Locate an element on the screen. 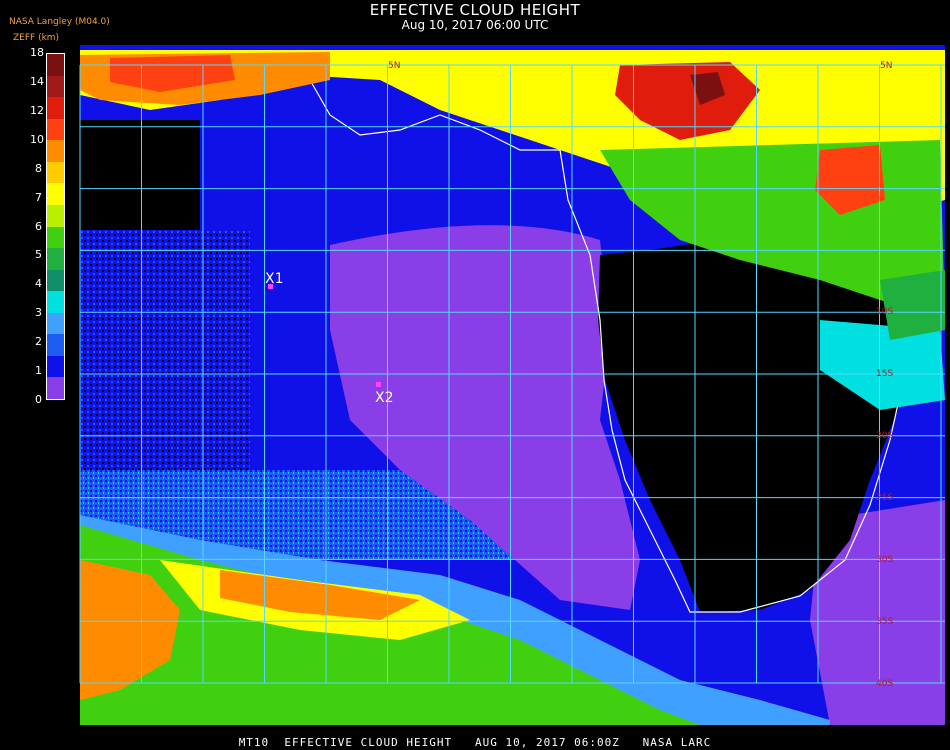  scale-tick-label: 0 is located at coordinates (38, 399).